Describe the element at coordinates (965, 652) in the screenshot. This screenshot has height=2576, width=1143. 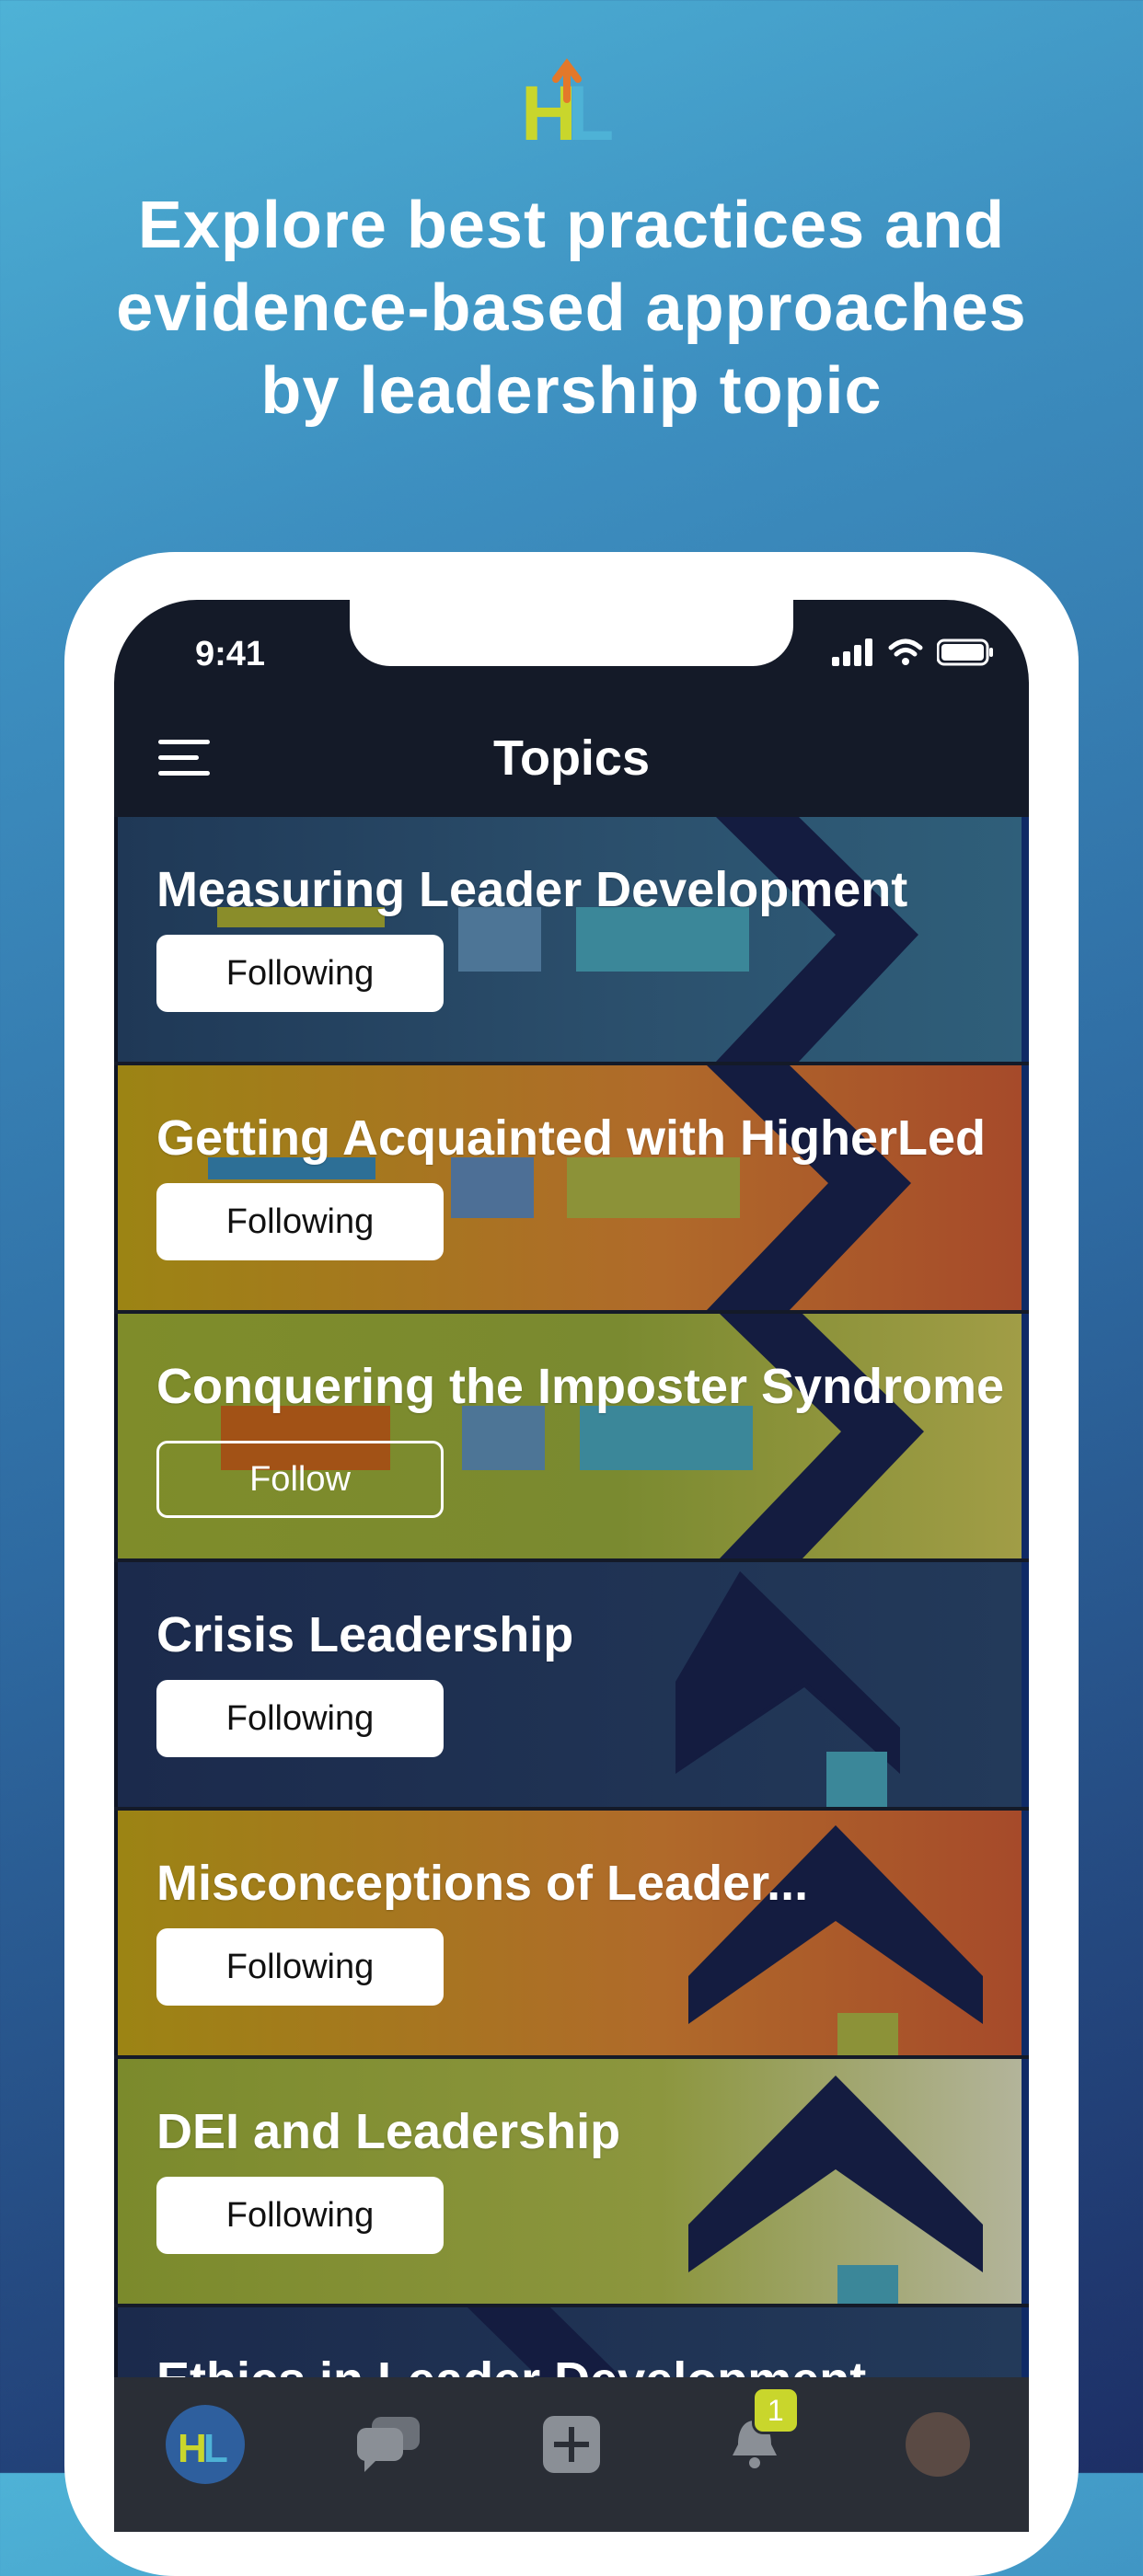
I see `battery-icon` at that location.